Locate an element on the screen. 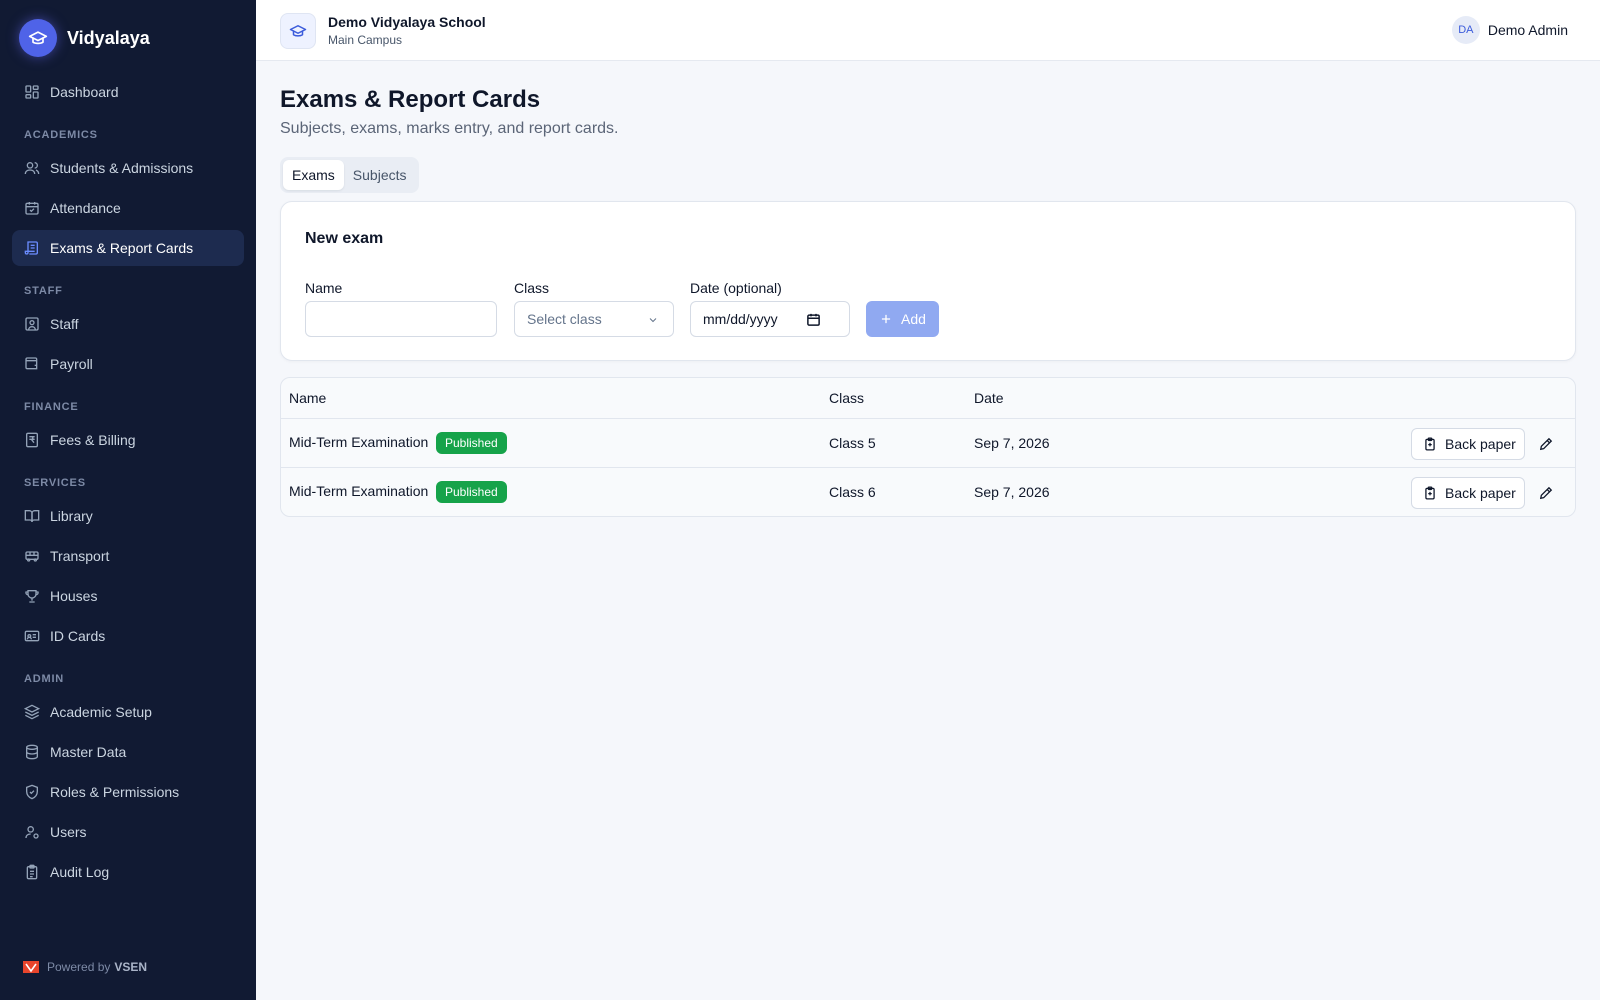  exam-date-input: mm/dd/yyyy is located at coordinates (770, 319).